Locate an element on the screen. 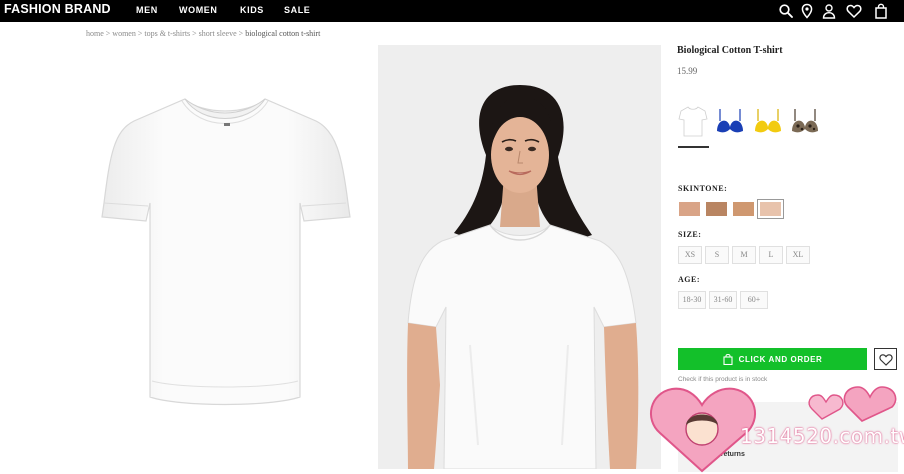 Image resolution: width=904 pixels, height=474 pixels. location-pin-icon is located at coordinates (807, 11).